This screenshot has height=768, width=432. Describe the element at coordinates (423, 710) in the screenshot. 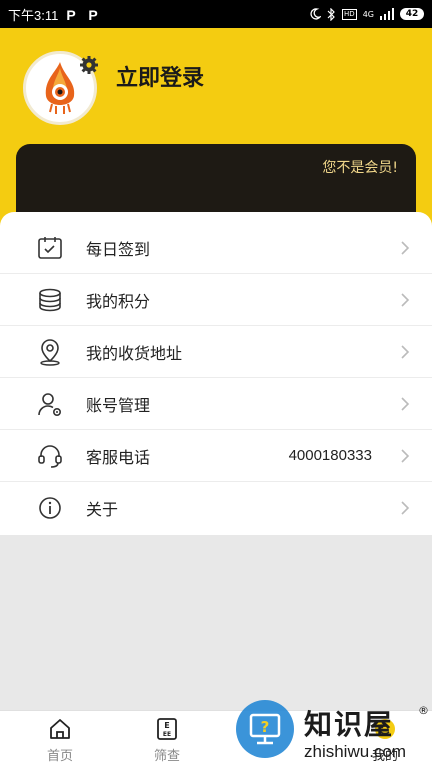

I see `watermark-registered: ®` at that location.